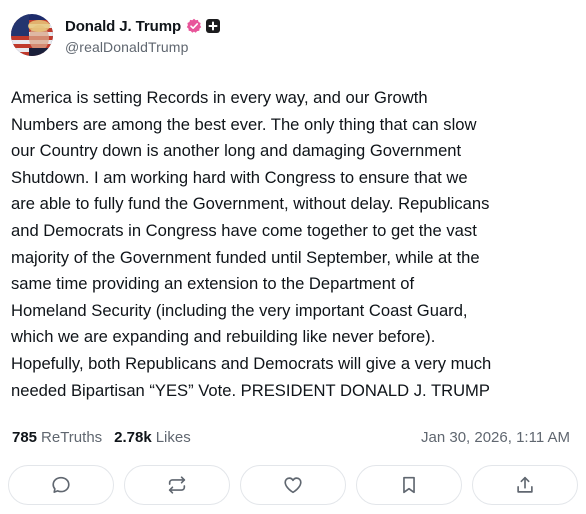  I want to click on reply-button, so click(61, 485).